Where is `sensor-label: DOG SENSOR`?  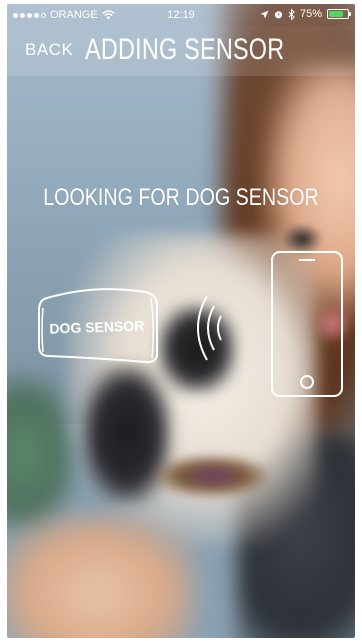 sensor-label: DOG SENSOR is located at coordinates (96, 326).